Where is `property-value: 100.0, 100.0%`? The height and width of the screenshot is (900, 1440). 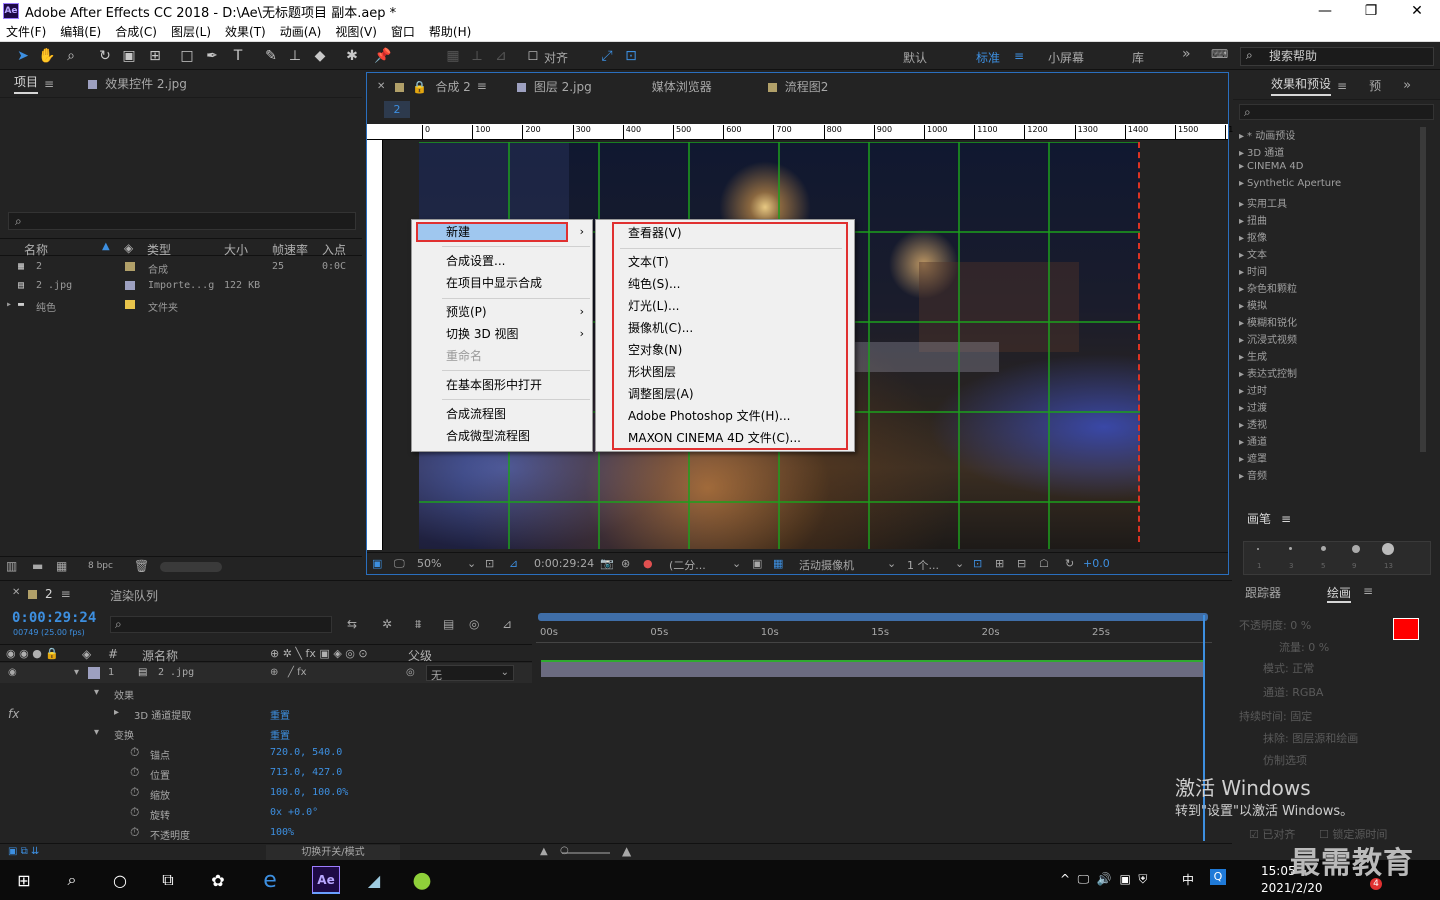
property-value: 100.0, 100.0% is located at coordinates (309, 792).